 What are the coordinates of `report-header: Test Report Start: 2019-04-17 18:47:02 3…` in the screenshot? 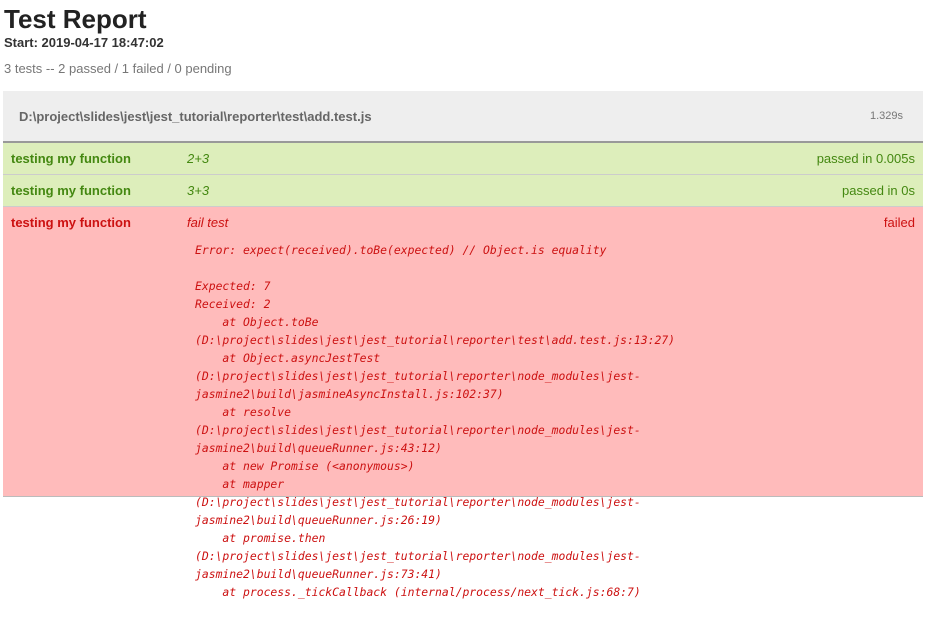 It's located at (466, 38).